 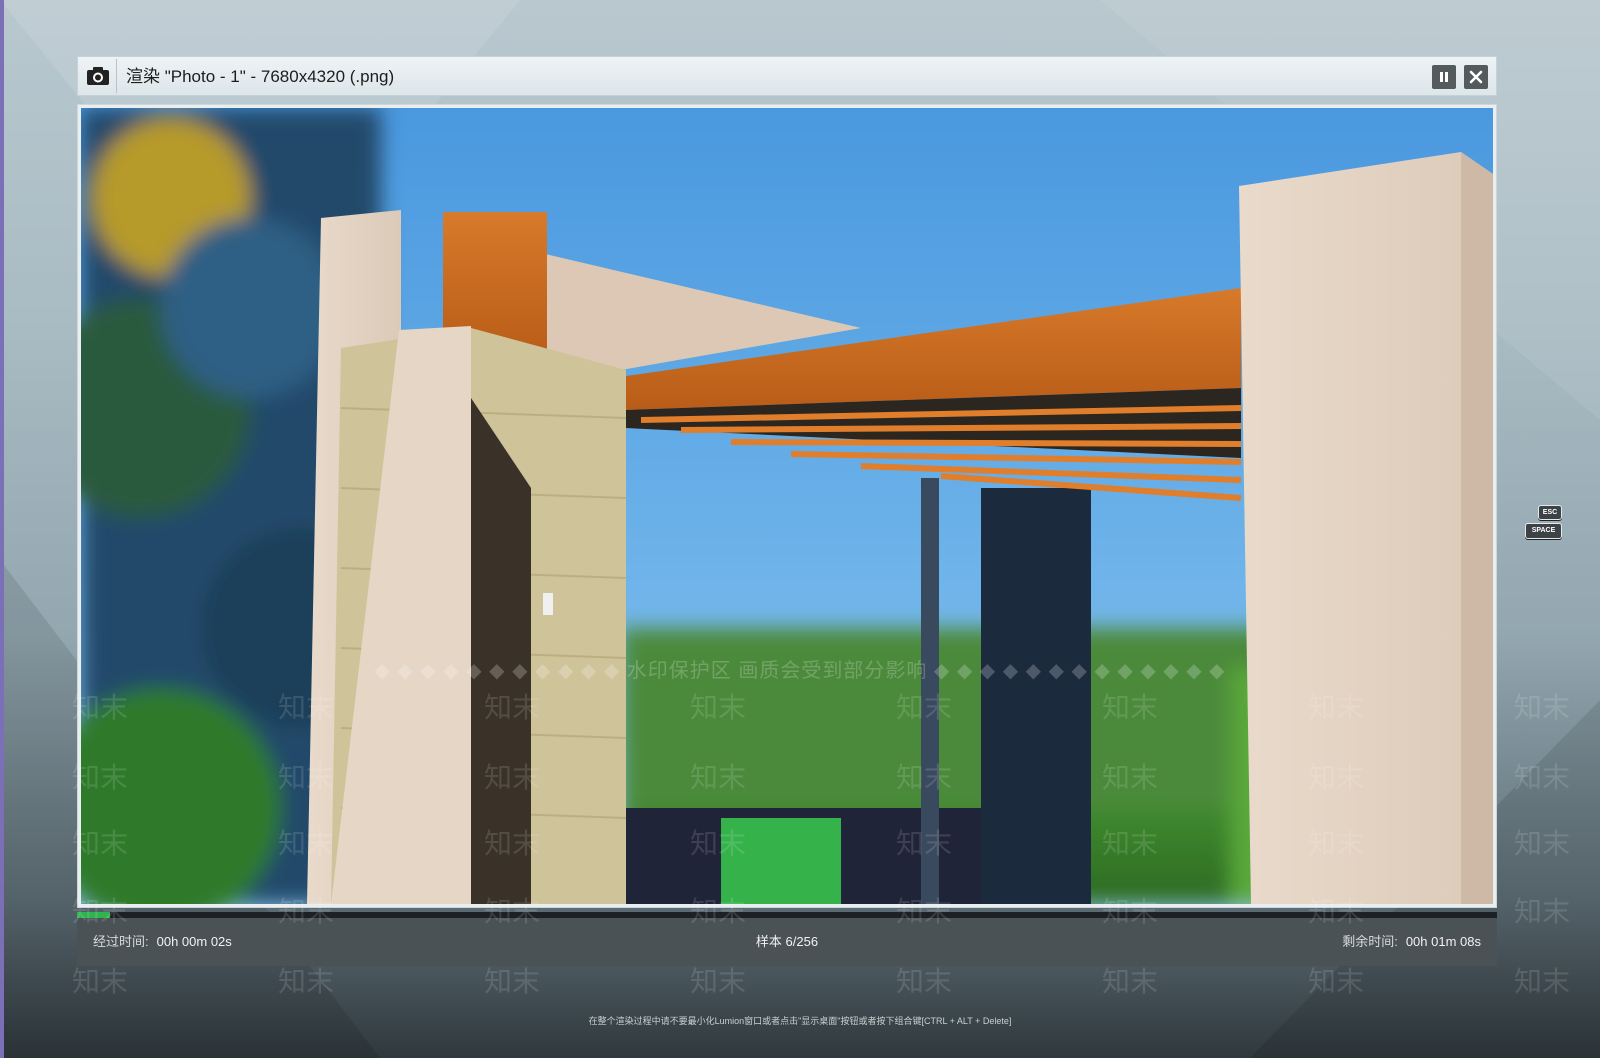 I want to click on remaining-value: 00h 01m 08s, so click(x=1443, y=941).